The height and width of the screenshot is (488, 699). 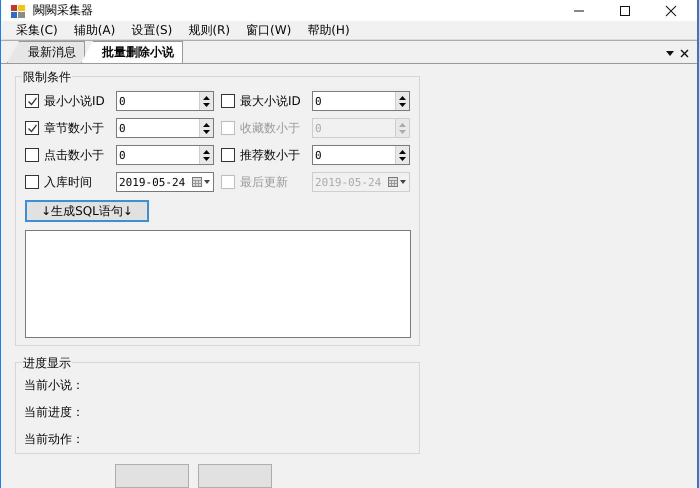 What do you see at coordinates (218, 284) in the screenshot?
I see `sql-text-area` at bounding box center [218, 284].